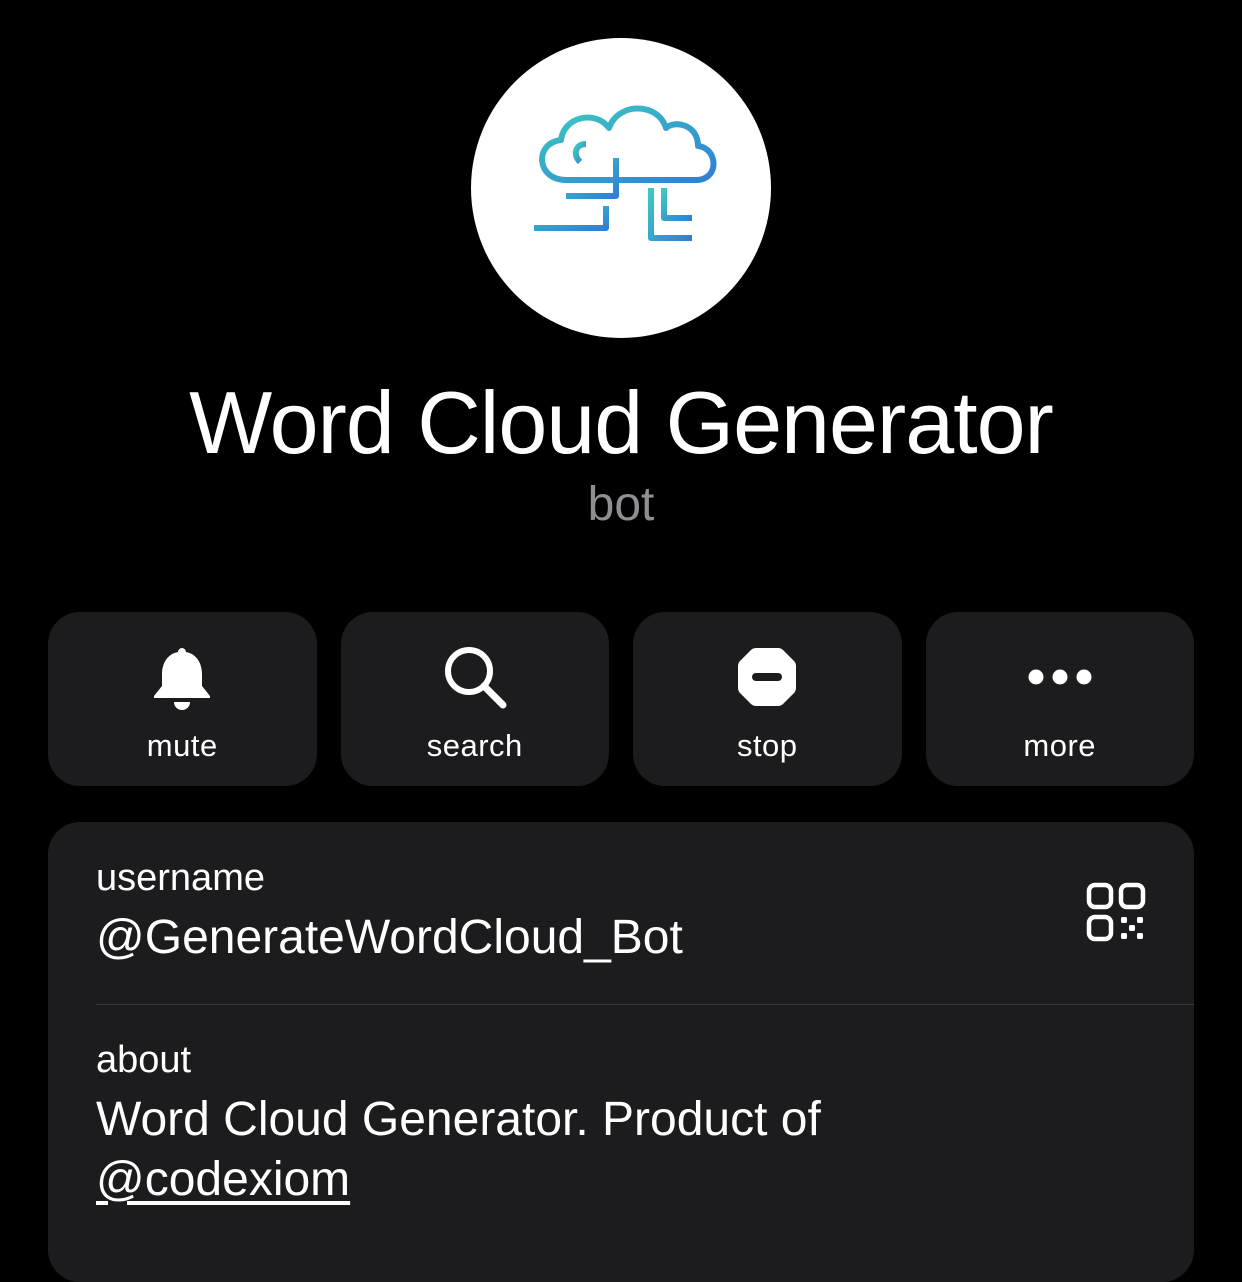 The width and height of the screenshot is (1242, 1282). I want to click on magnifier-icon, so click(475, 677).